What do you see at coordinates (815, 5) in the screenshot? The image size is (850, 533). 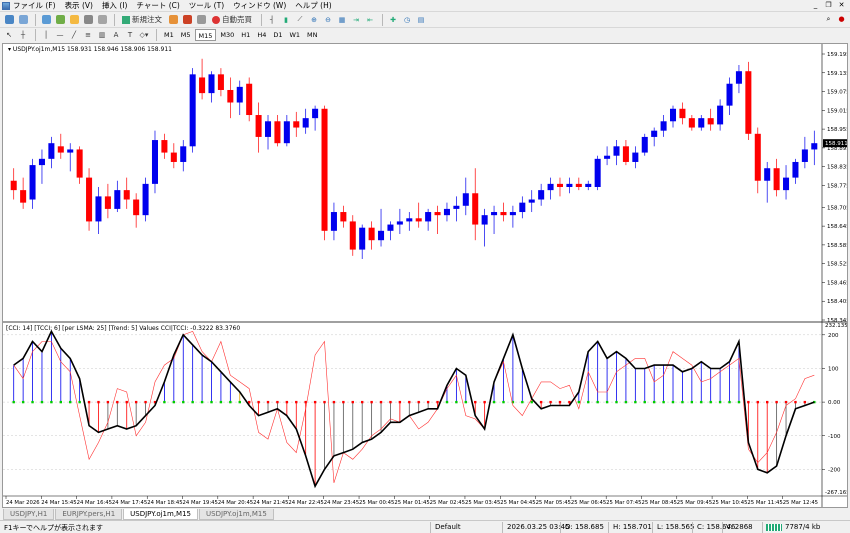 I see `minimize-icon: _` at bounding box center [815, 5].